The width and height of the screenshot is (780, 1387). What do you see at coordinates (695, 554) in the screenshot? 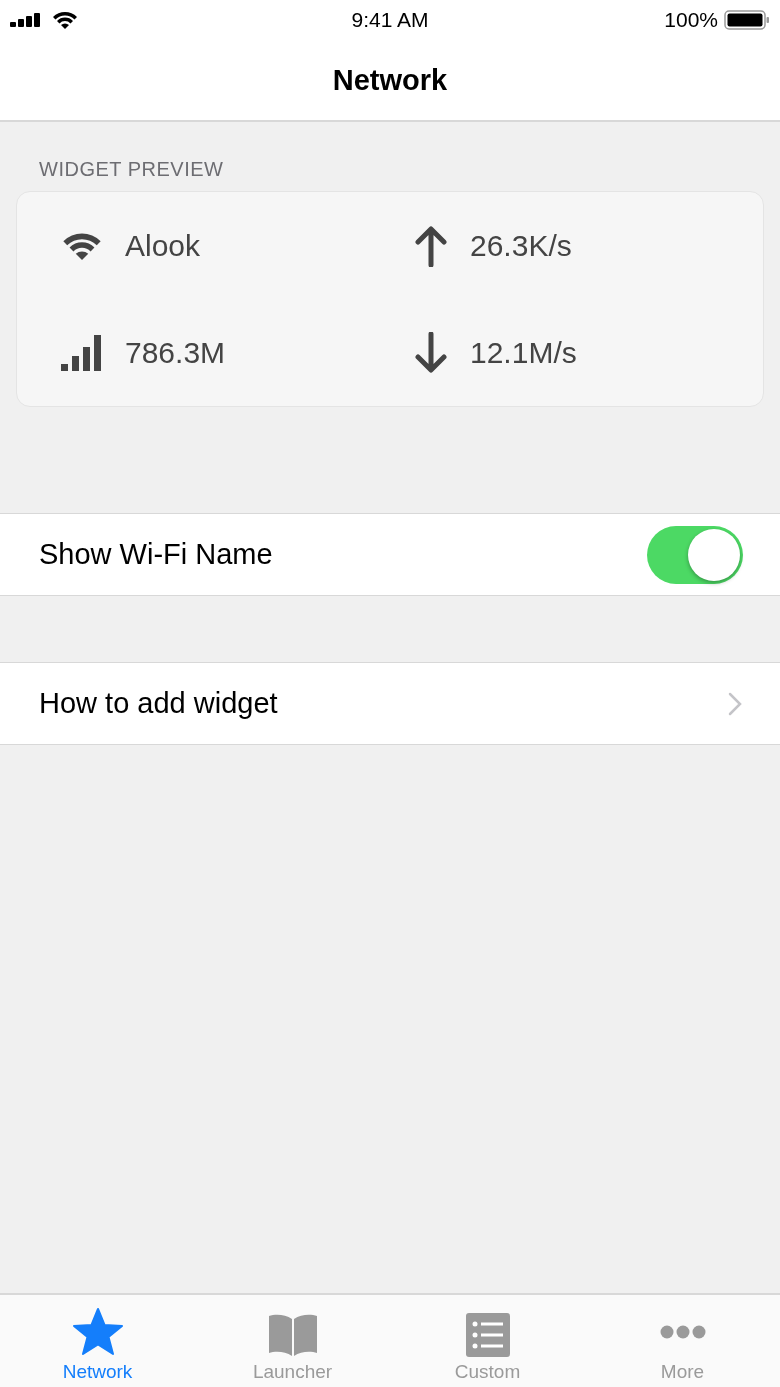
I see `toggle-switch` at bounding box center [695, 554].